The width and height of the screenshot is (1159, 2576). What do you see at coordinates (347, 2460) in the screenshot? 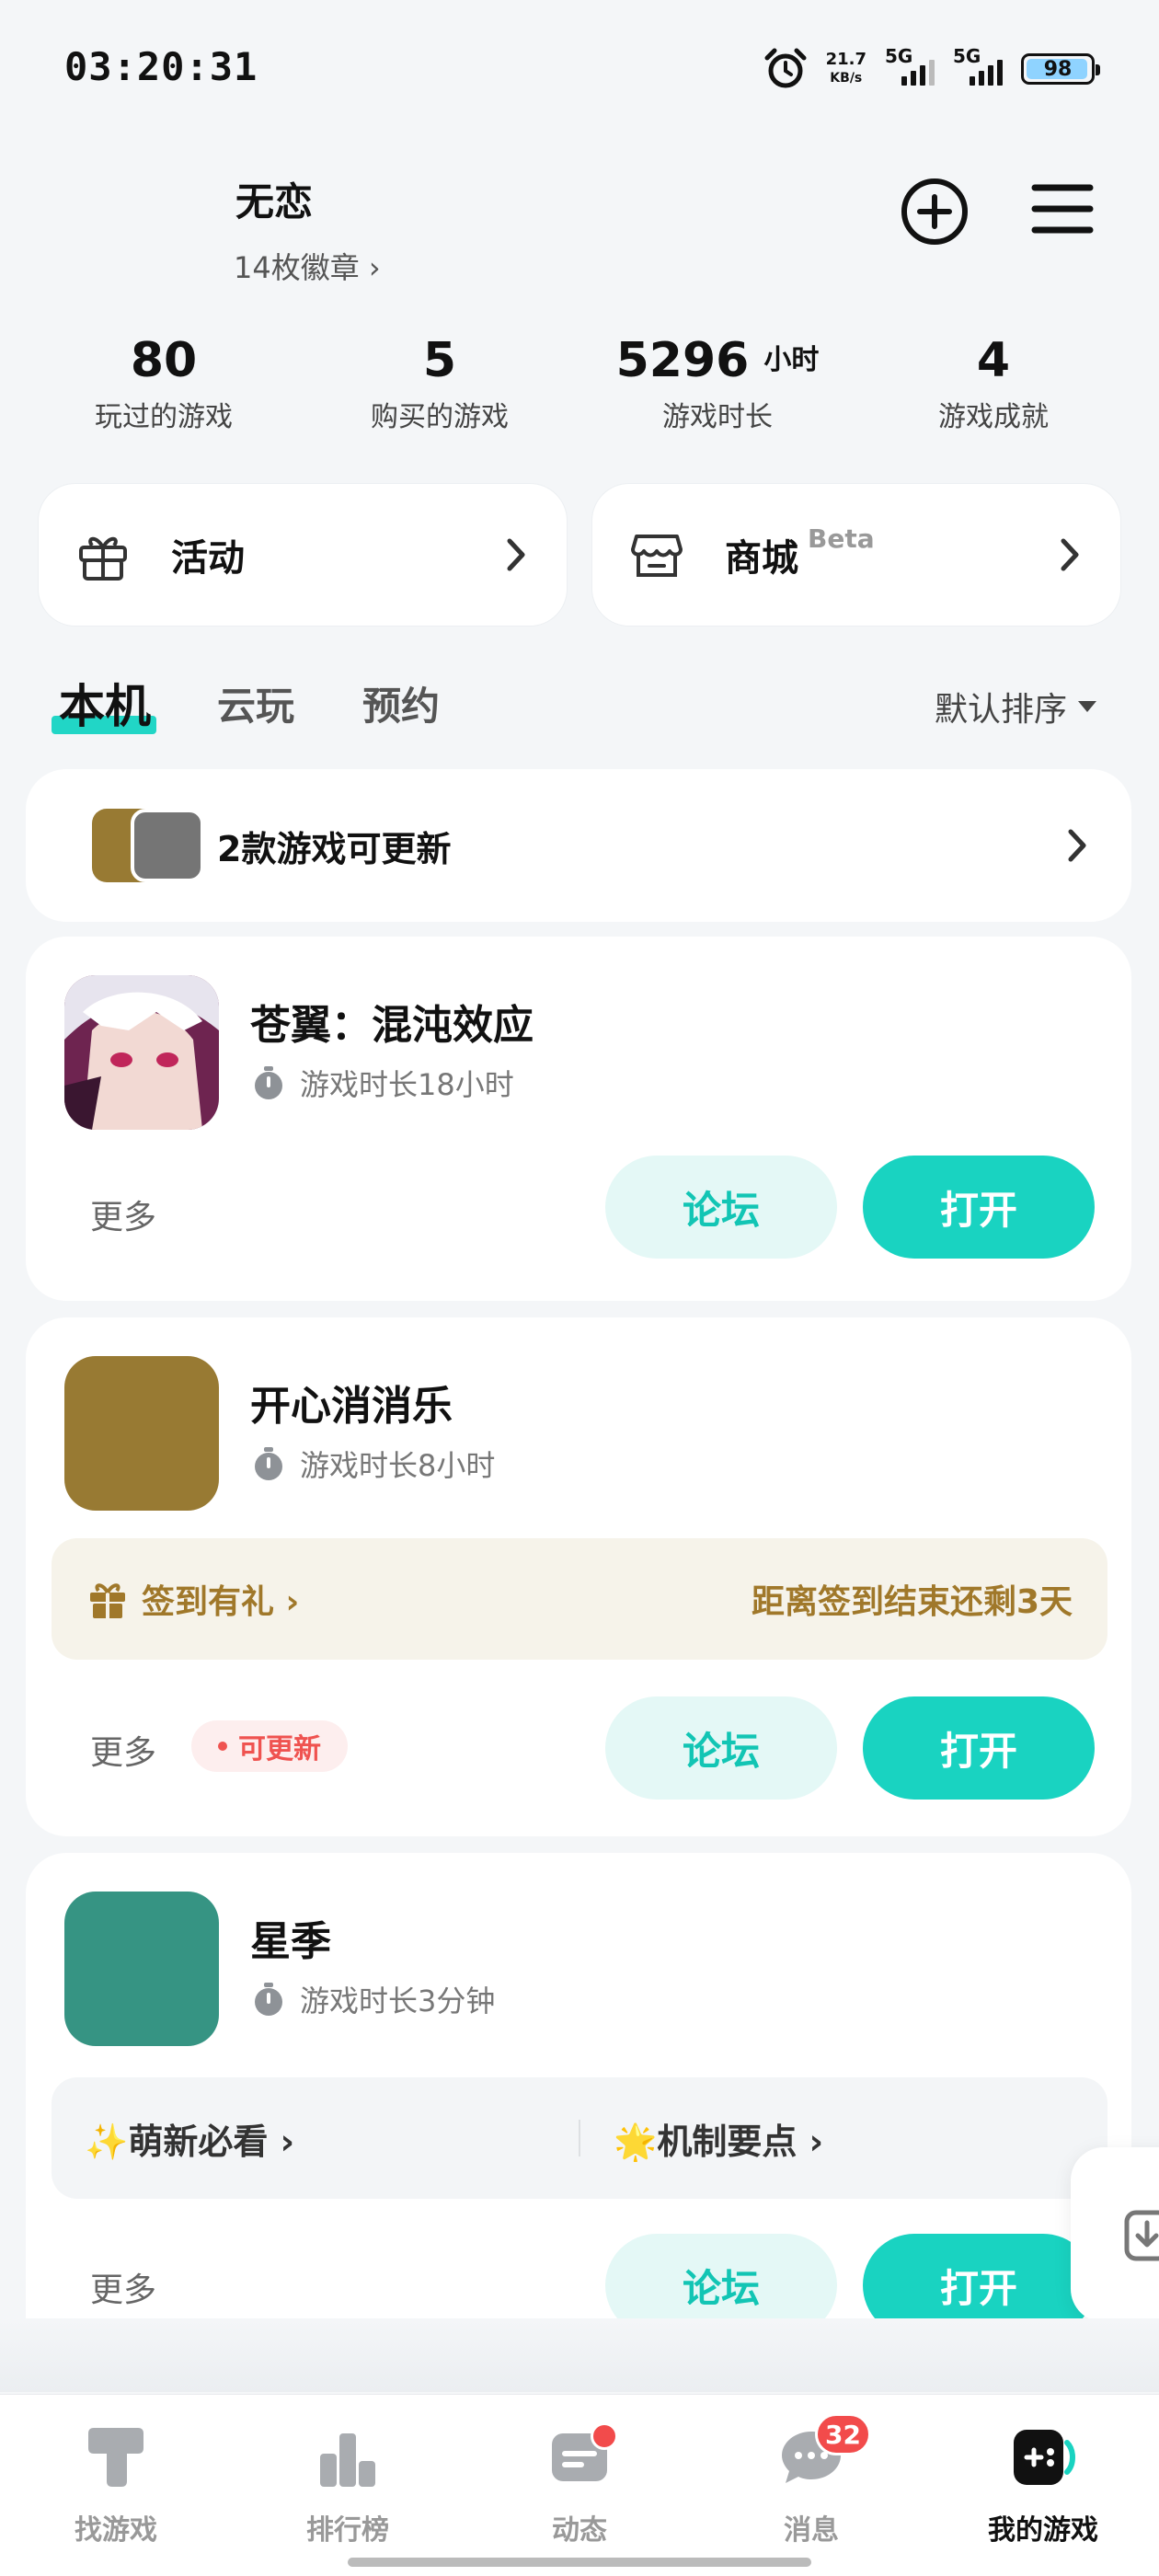
I see `podium-icon` at bounding box center [347, 2460].